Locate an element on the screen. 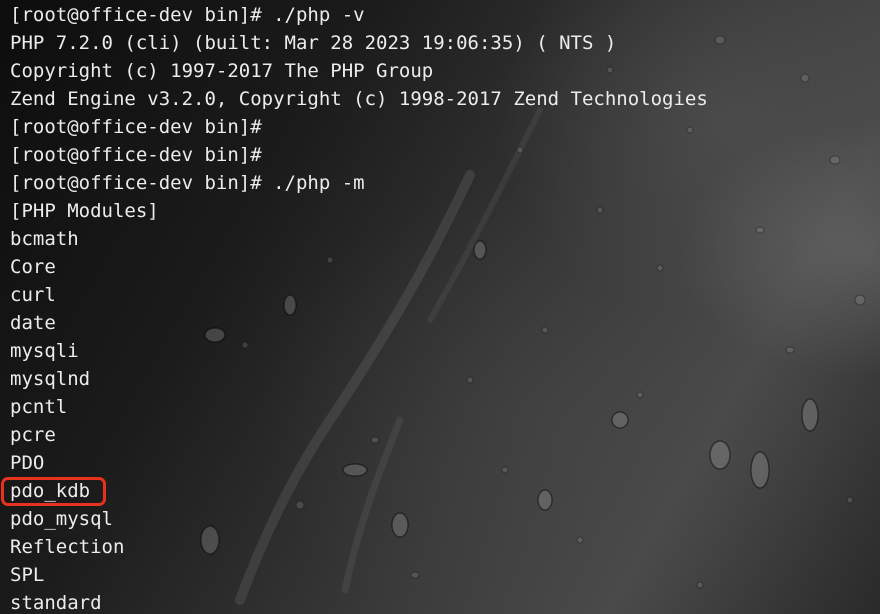 Image resolution: width=880 pixels, height=614 pixels. module-item-pdo-mysql: pdo_mysql is located at coordinates (61, 519).